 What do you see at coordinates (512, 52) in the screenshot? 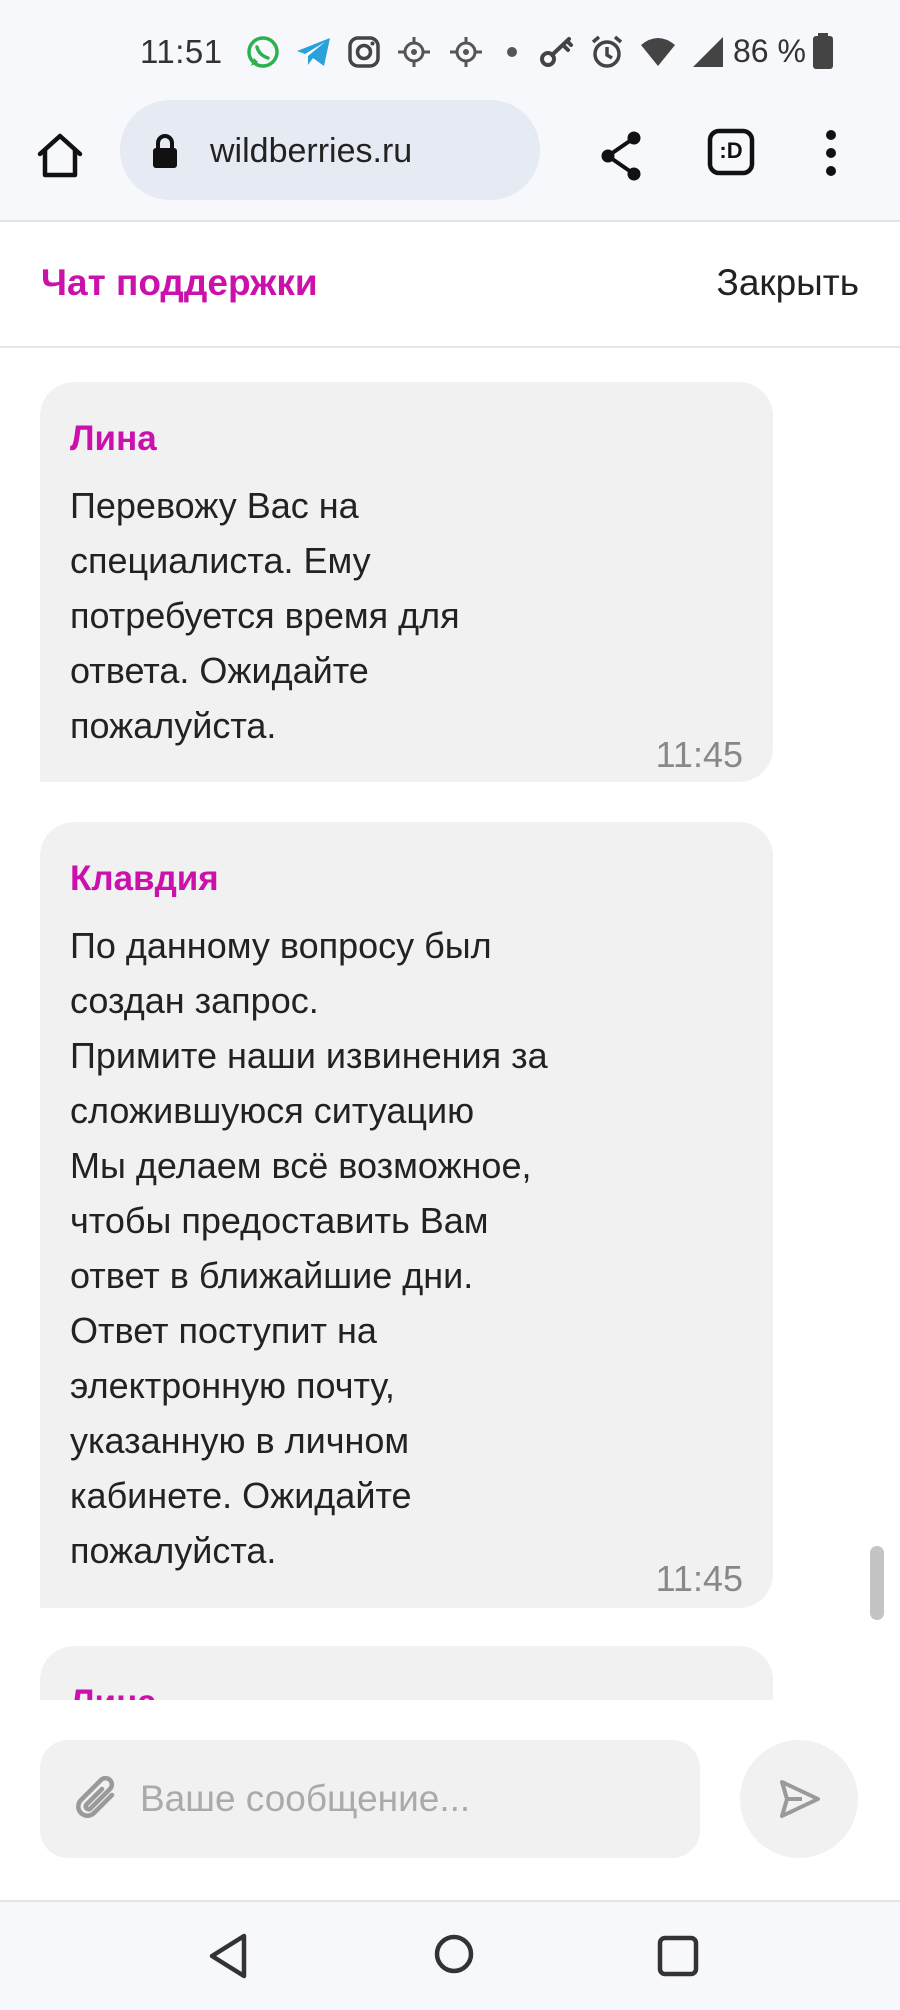
I see `dot-icon` at bounding box center [512, 52].